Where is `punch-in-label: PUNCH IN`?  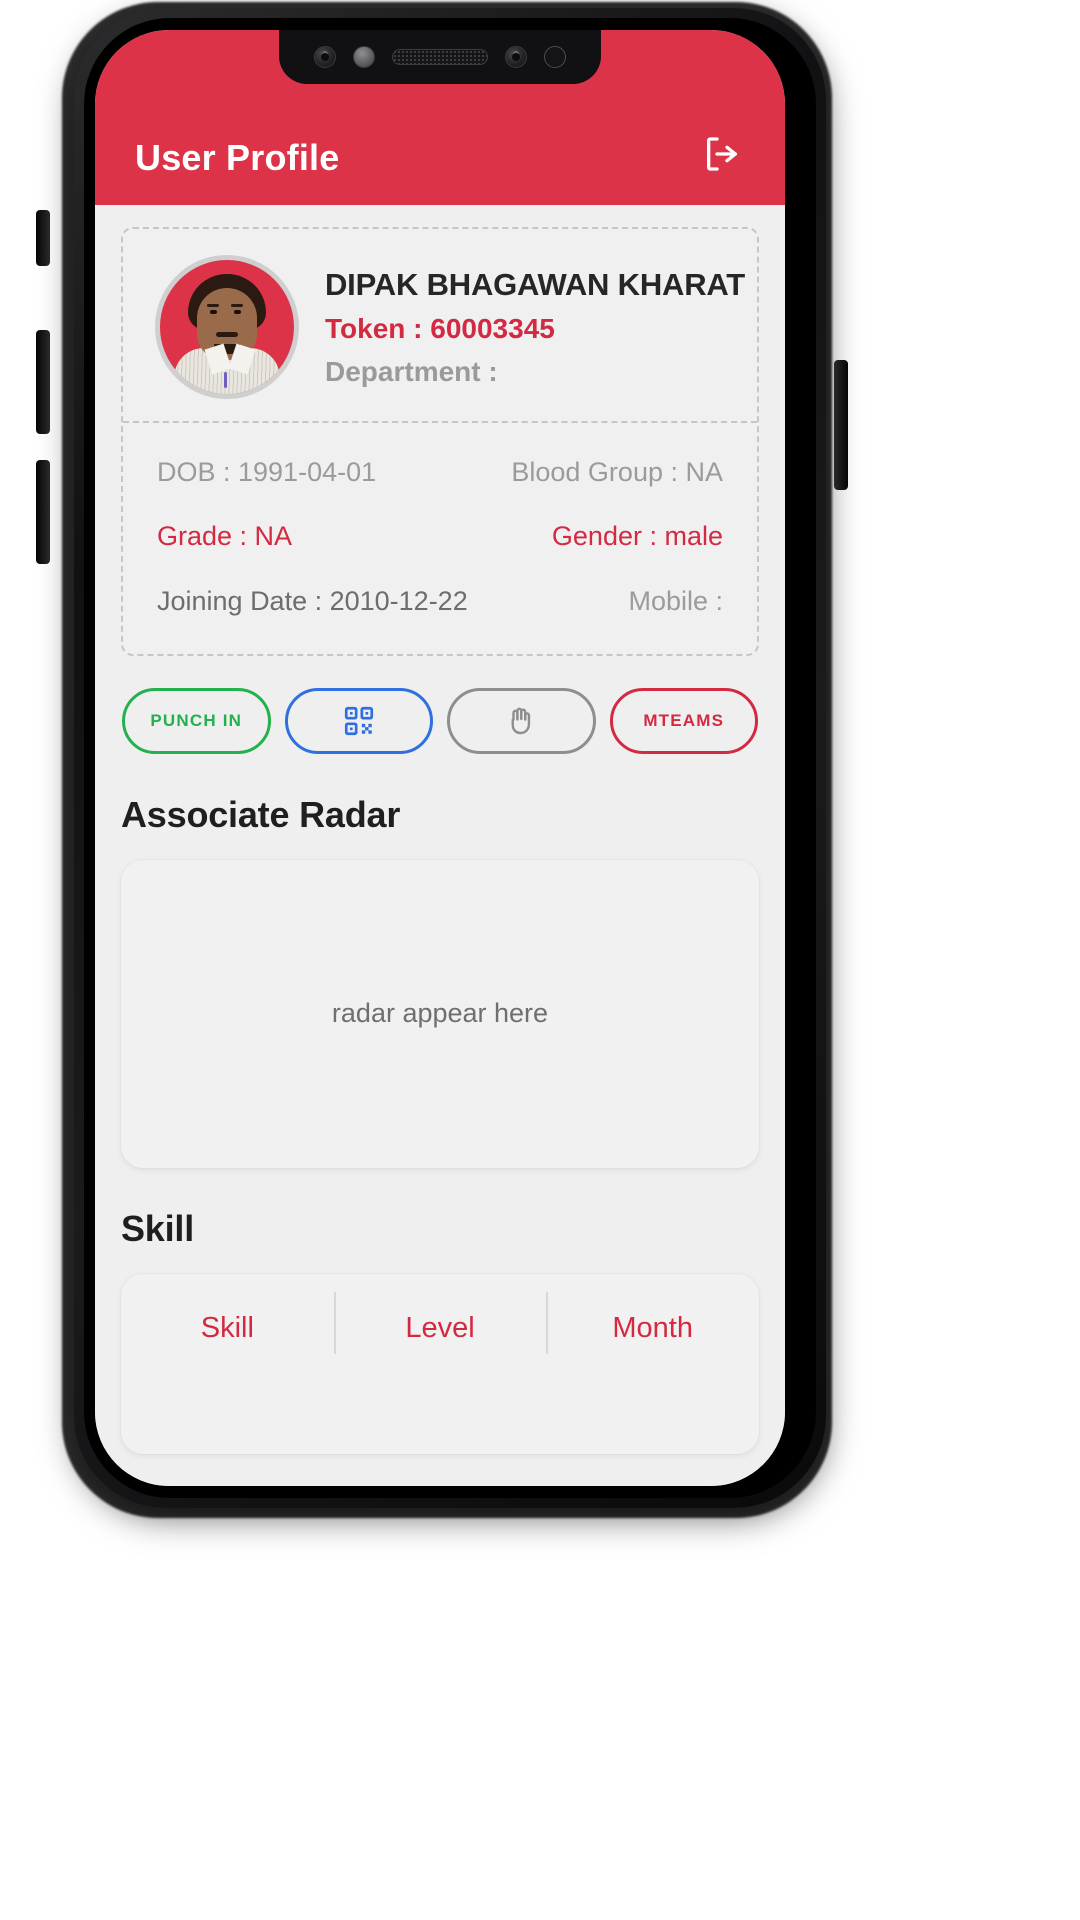
punch-in-label: PUNCH IN is located at coordinates (196, 720).